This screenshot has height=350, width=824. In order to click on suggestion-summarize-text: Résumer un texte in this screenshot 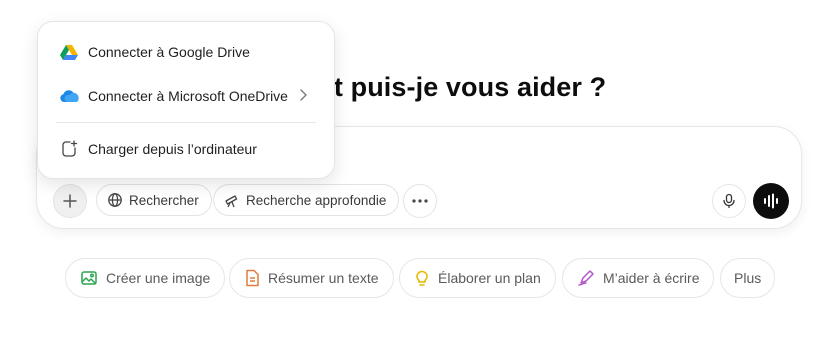, I will do `click(311, 278)`.